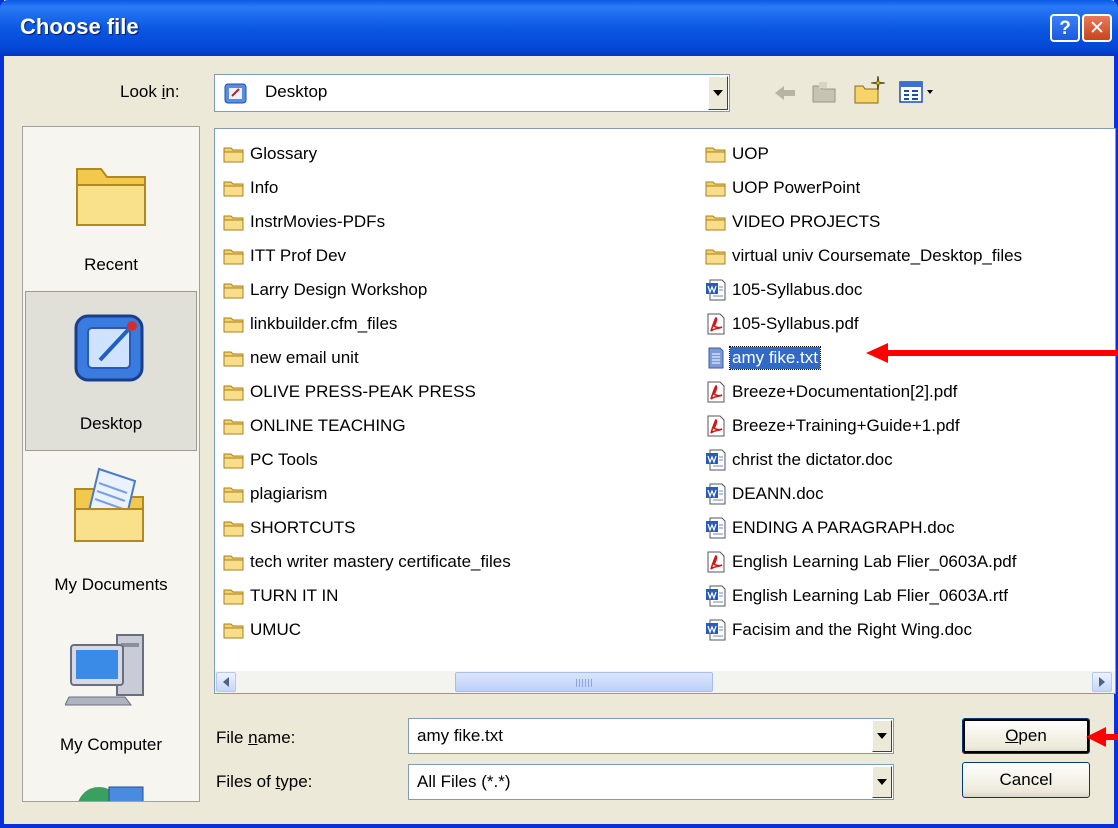  Describe the element at coordinates (882, 782) in the screenshot. I see `file-type-dropdown-button` at that location.